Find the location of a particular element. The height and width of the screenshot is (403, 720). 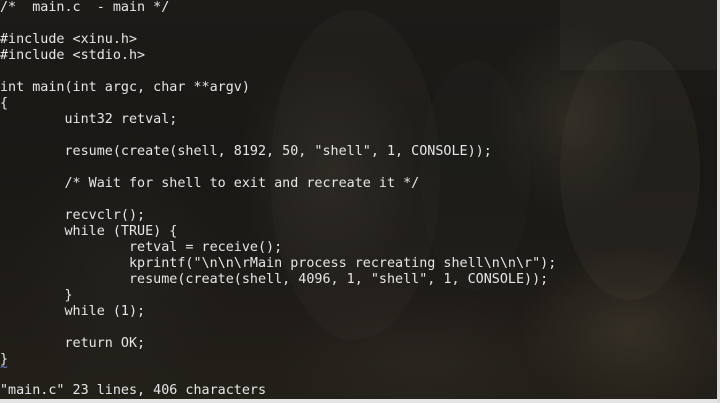

code-line: /* main.c - main */ is located at coordinates (85, 7).